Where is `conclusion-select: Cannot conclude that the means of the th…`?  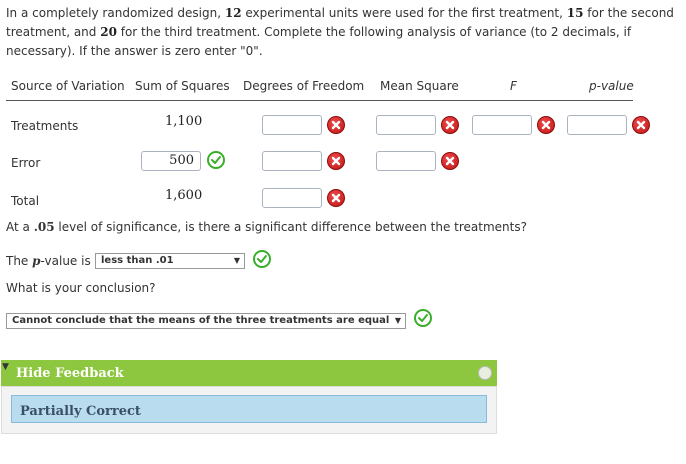
conclusion-select: Cannot conclude that the means of the th… is located at coordinates (206, 321).